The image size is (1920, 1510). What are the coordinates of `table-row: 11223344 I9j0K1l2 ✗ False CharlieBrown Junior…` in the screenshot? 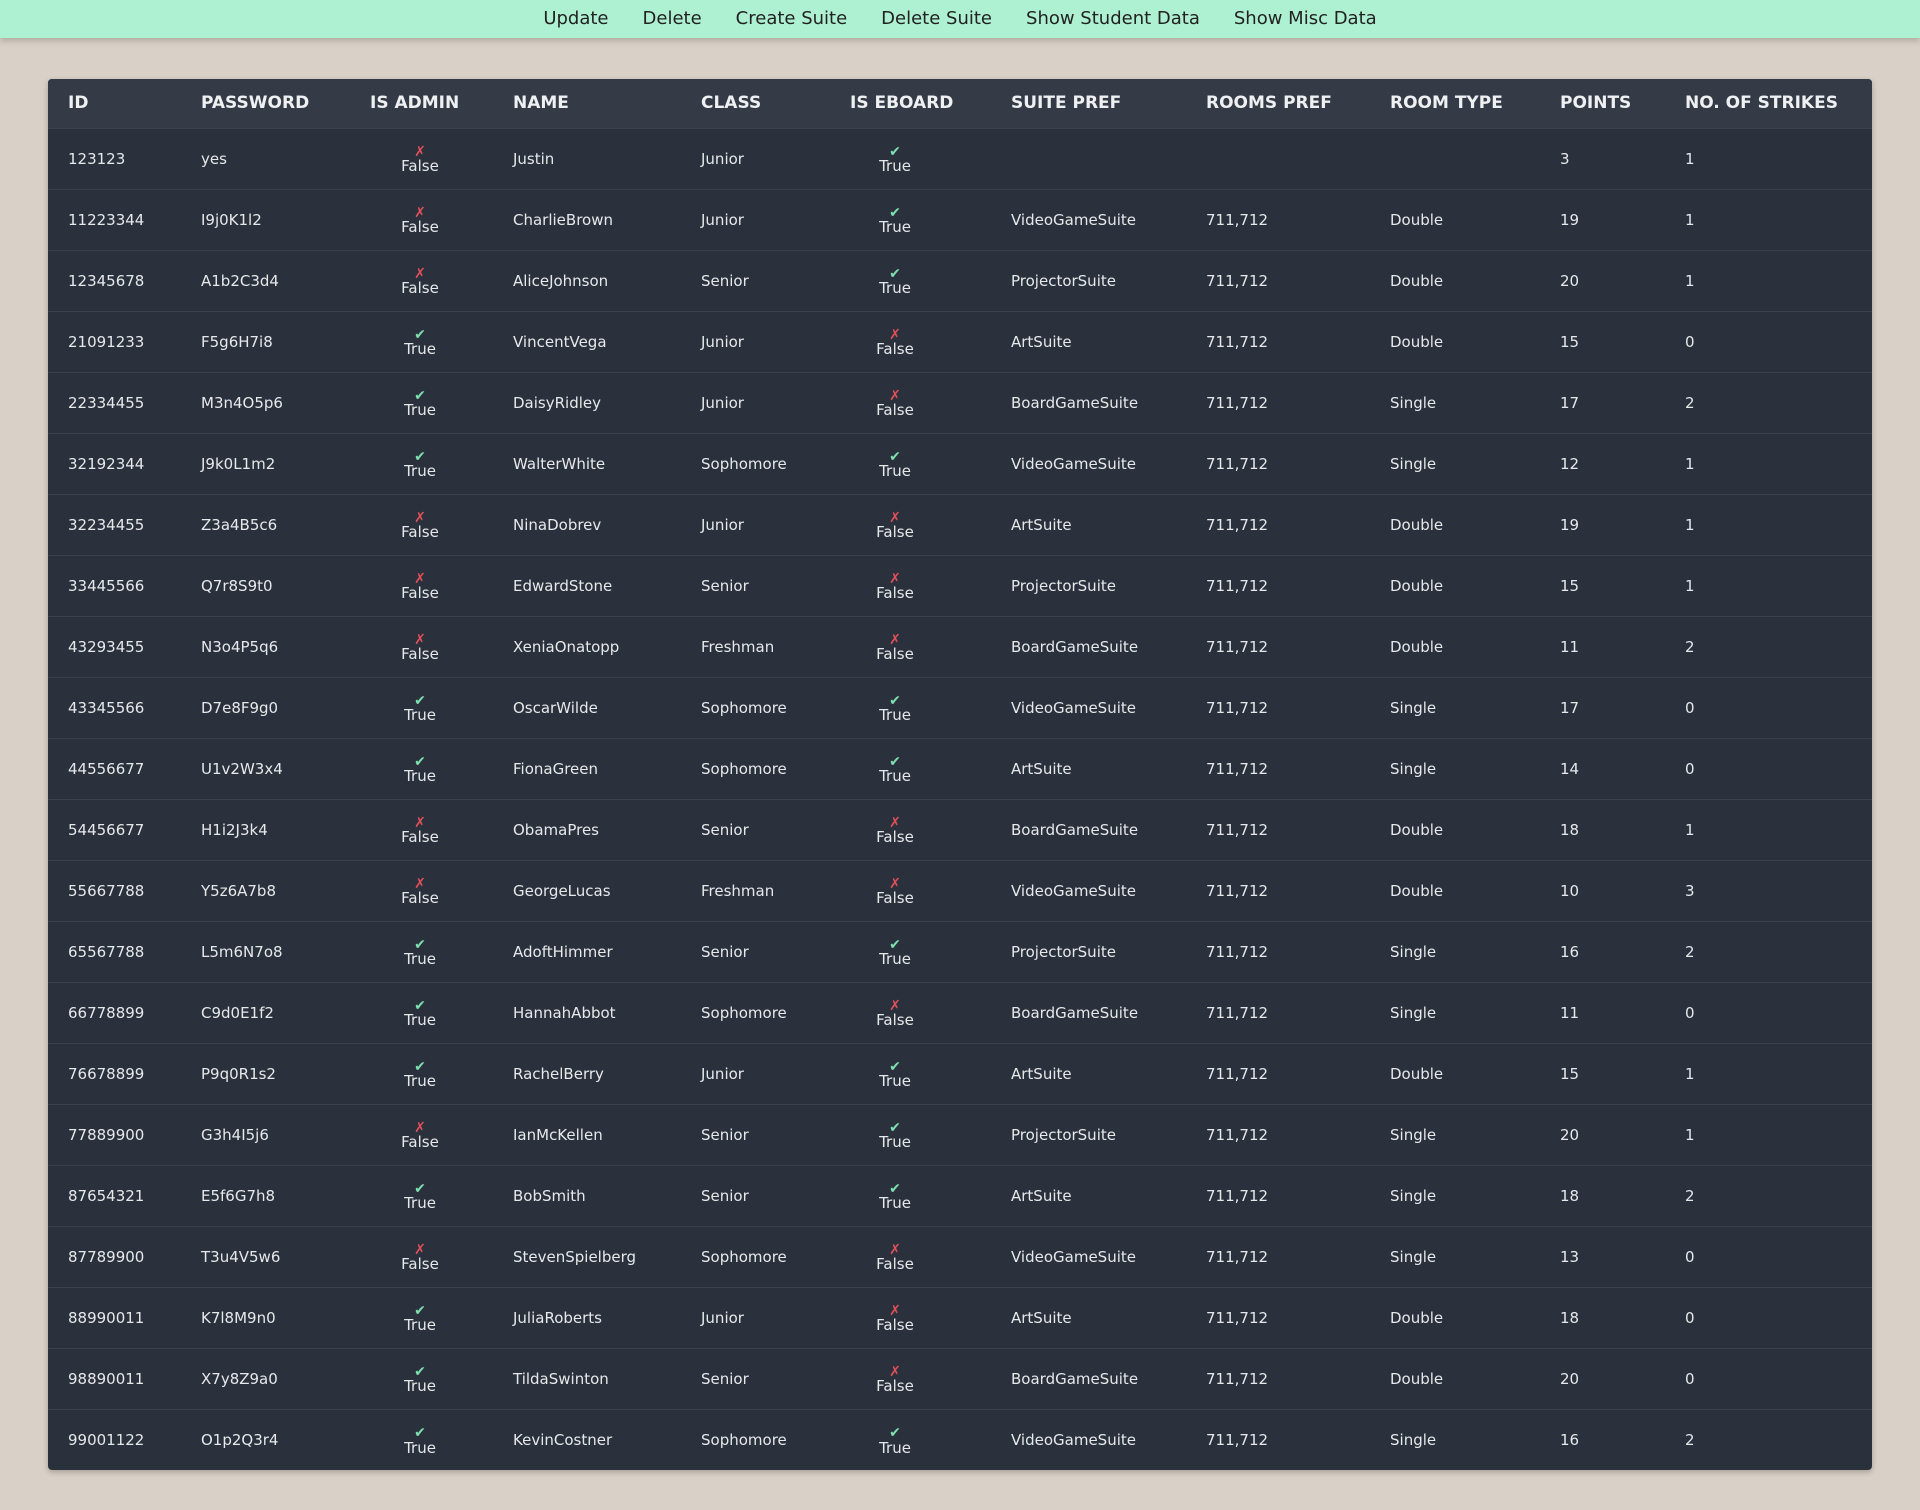 It's located at (960, 219).